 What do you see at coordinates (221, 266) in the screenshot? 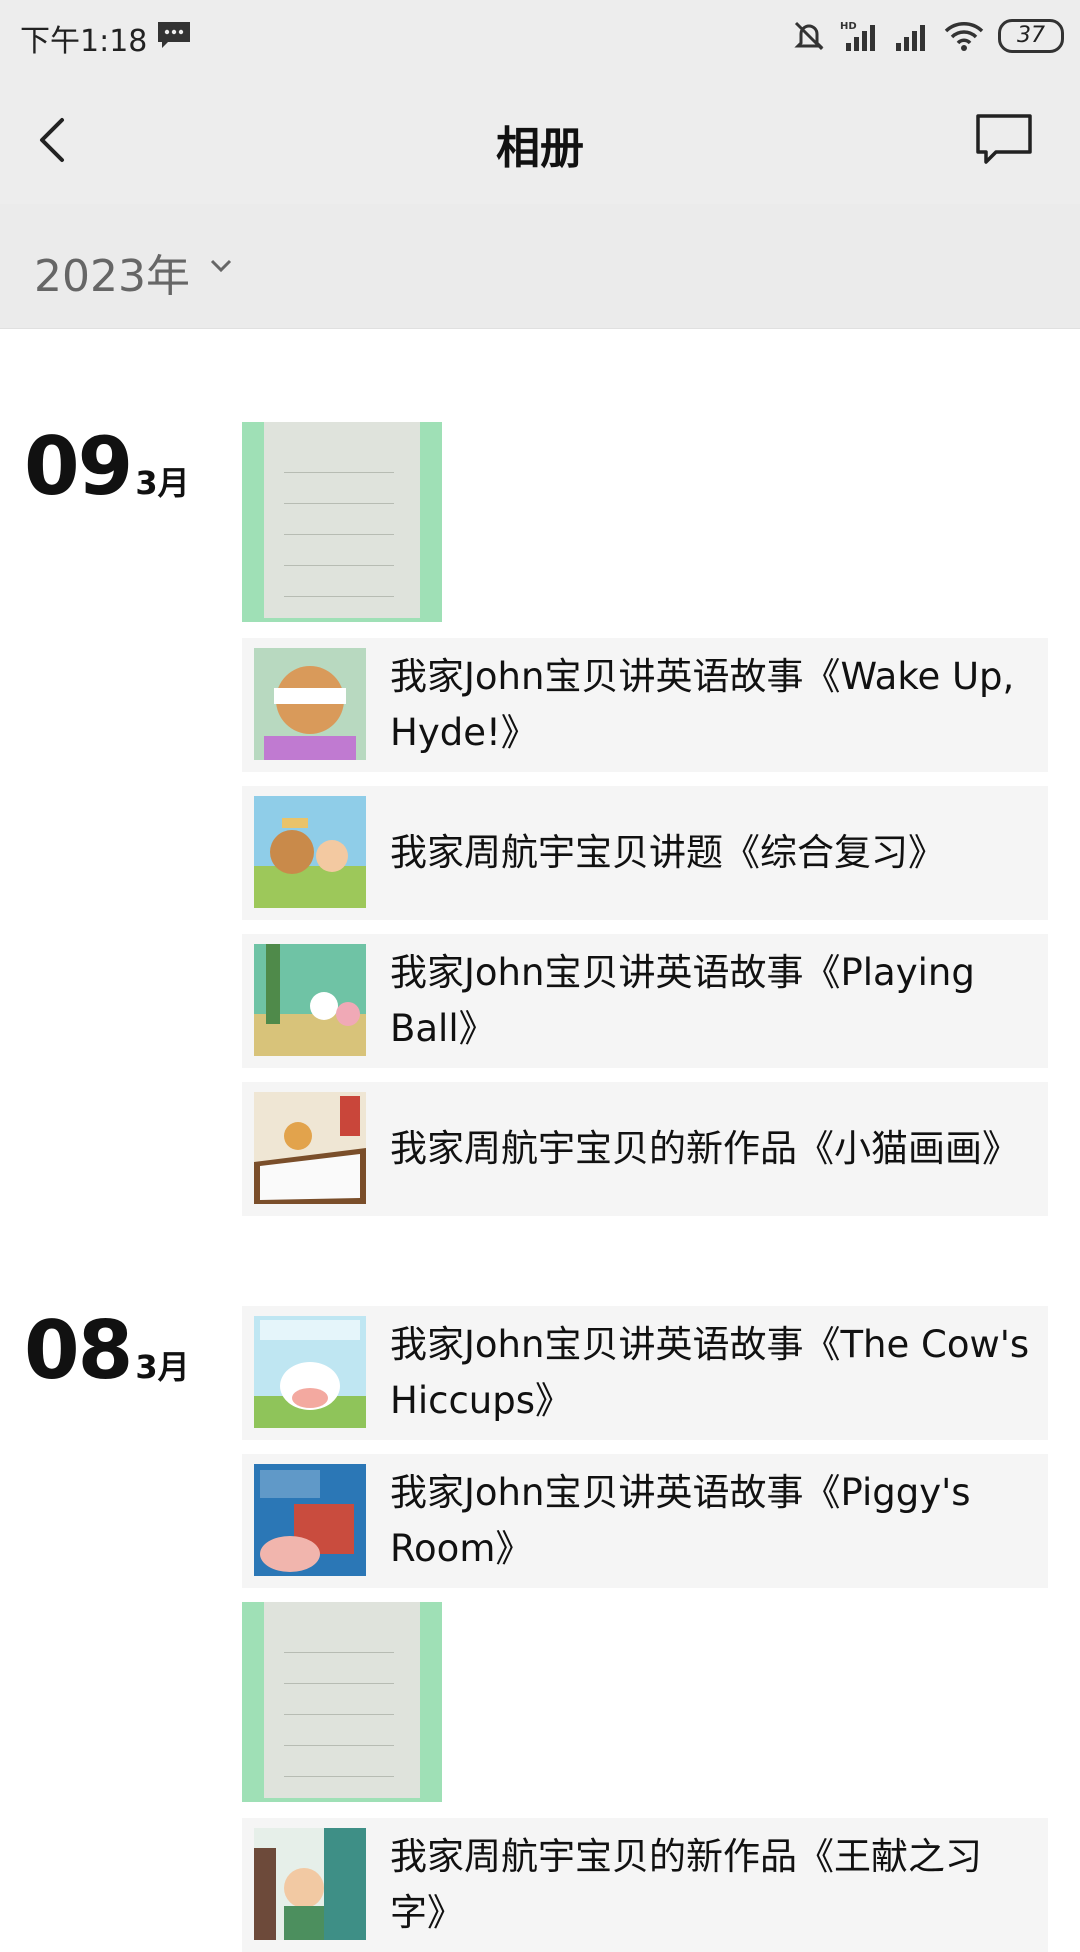
I see `chevron-down-icon` at bounding box center [221, 266].